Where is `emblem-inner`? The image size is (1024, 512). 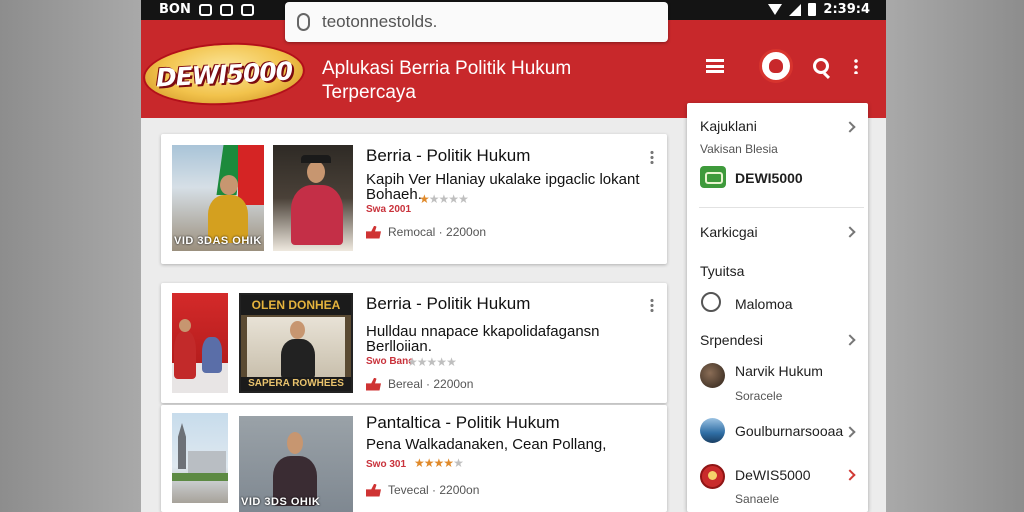 emblem-inner is located at coordinates (776, 66).